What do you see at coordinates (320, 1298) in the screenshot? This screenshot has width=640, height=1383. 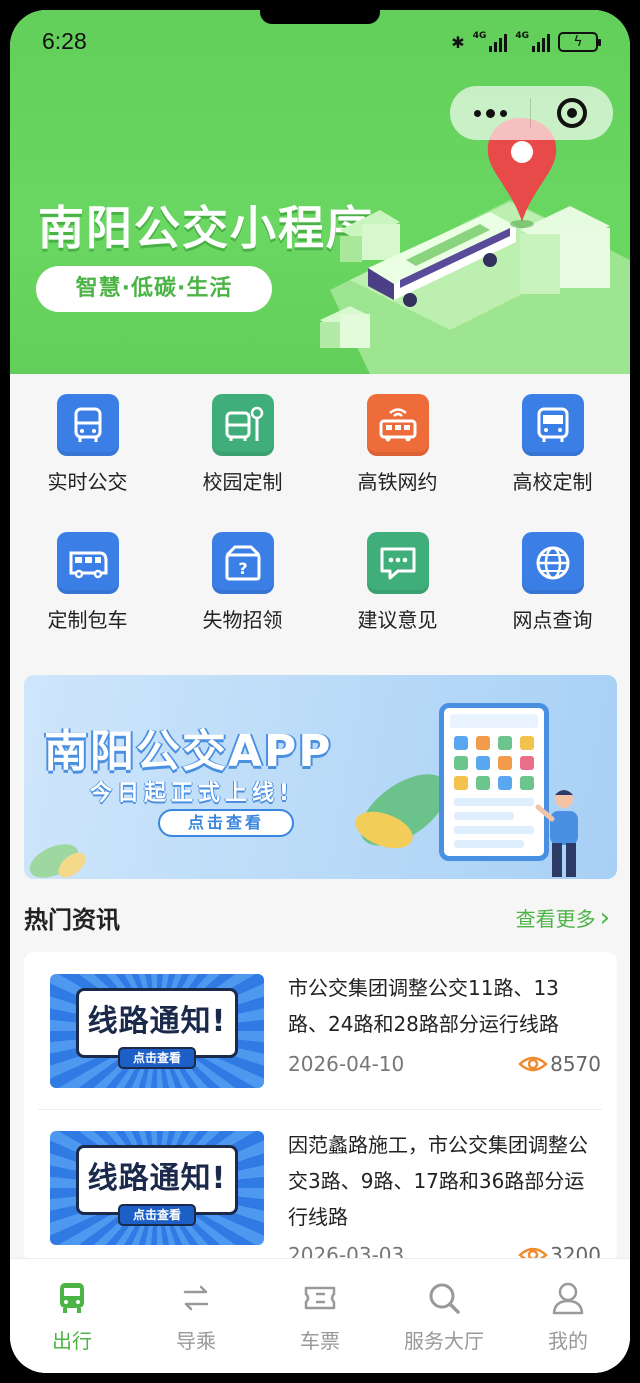 I see `ticket-icon` at bounding box center [320, 1298].